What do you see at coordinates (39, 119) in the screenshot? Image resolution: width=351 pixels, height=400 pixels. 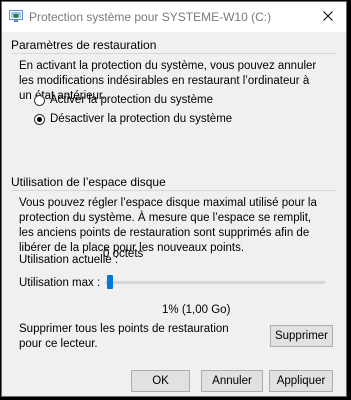 I see `radio-button-selected` at bounding box center [39, 119].